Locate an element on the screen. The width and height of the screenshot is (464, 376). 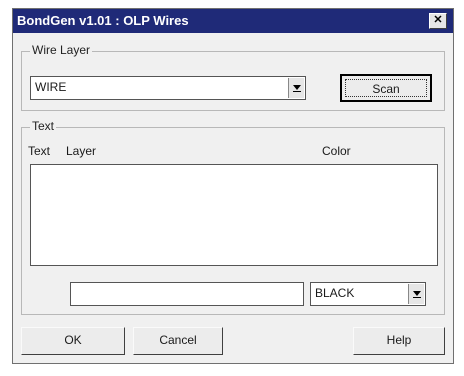
title-bar: BondGen v1.01 : OLP Wires ✕ is located at coordinates (233, 21).